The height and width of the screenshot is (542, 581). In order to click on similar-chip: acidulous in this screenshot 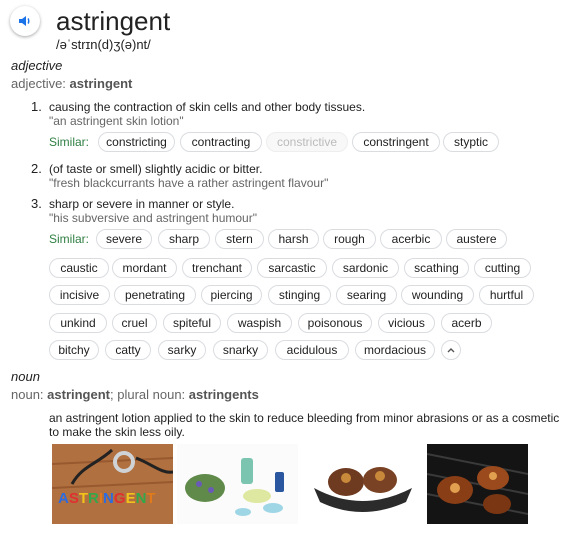, I will do `click(312, 350)`.